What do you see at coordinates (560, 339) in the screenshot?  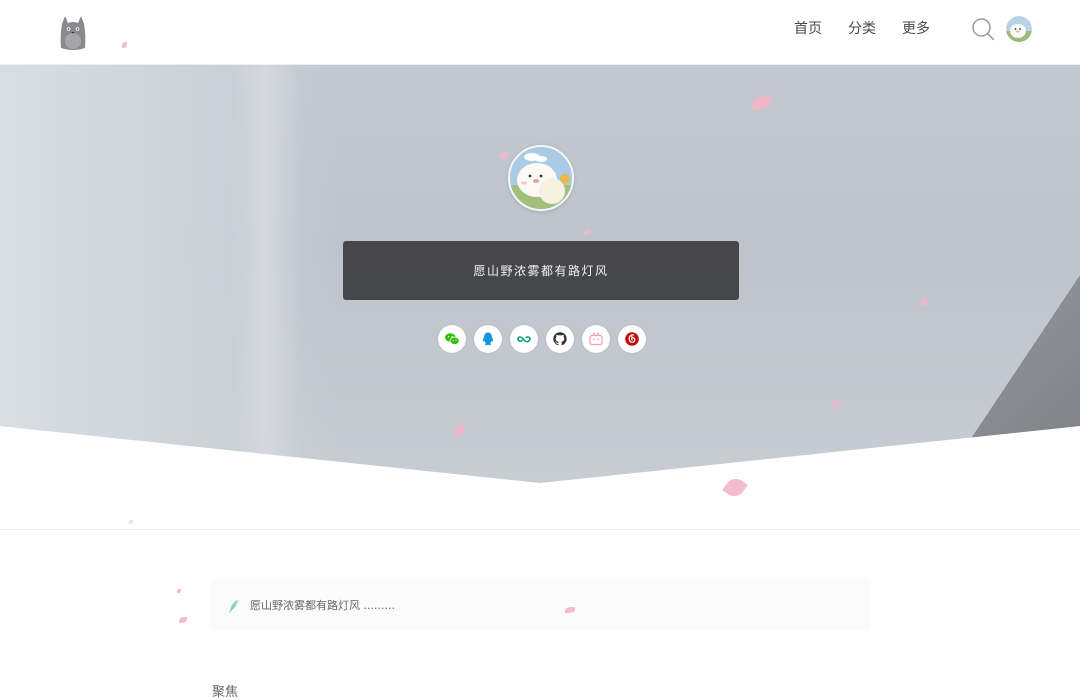 I see `github-icon` at bounding box center [560, 339].